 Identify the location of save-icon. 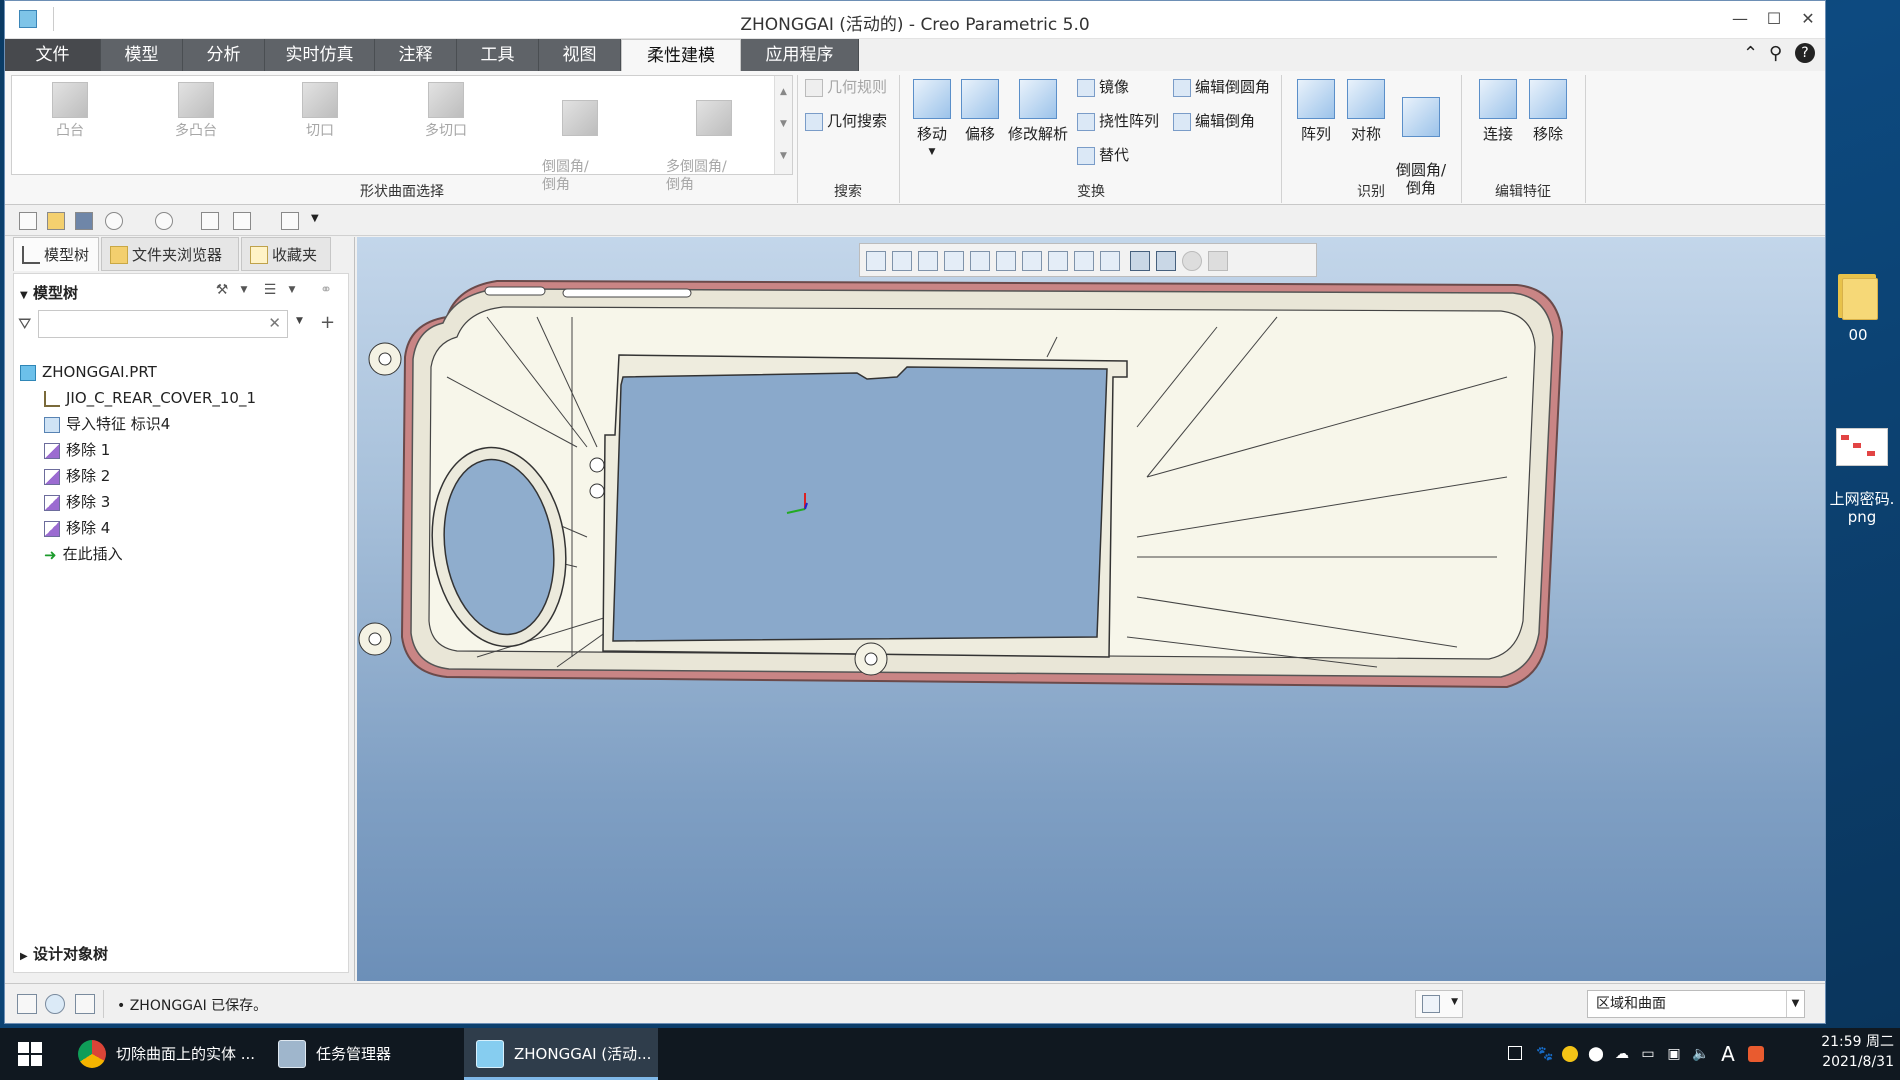
(84, 221).